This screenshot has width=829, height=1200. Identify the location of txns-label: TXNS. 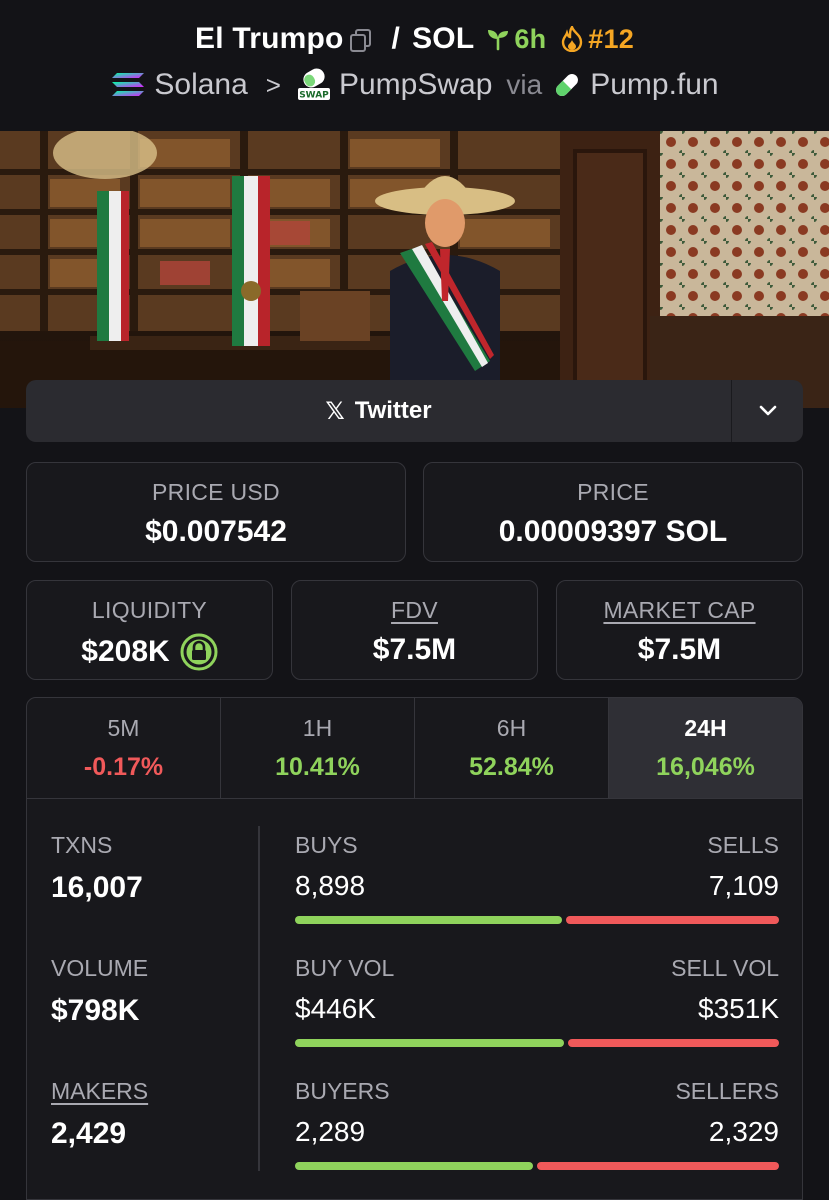
(82, 845).